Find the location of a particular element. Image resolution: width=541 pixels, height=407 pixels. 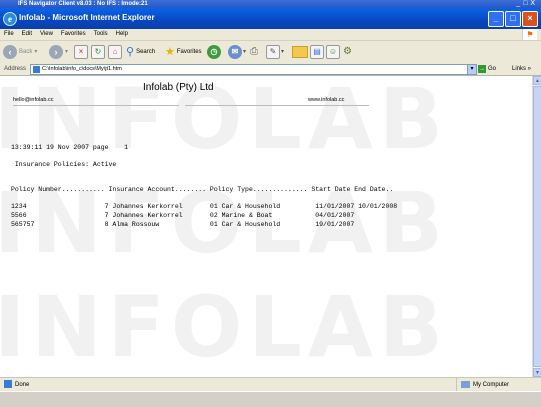

search-button: ⚲ Search is located at coordinates (140, 52).